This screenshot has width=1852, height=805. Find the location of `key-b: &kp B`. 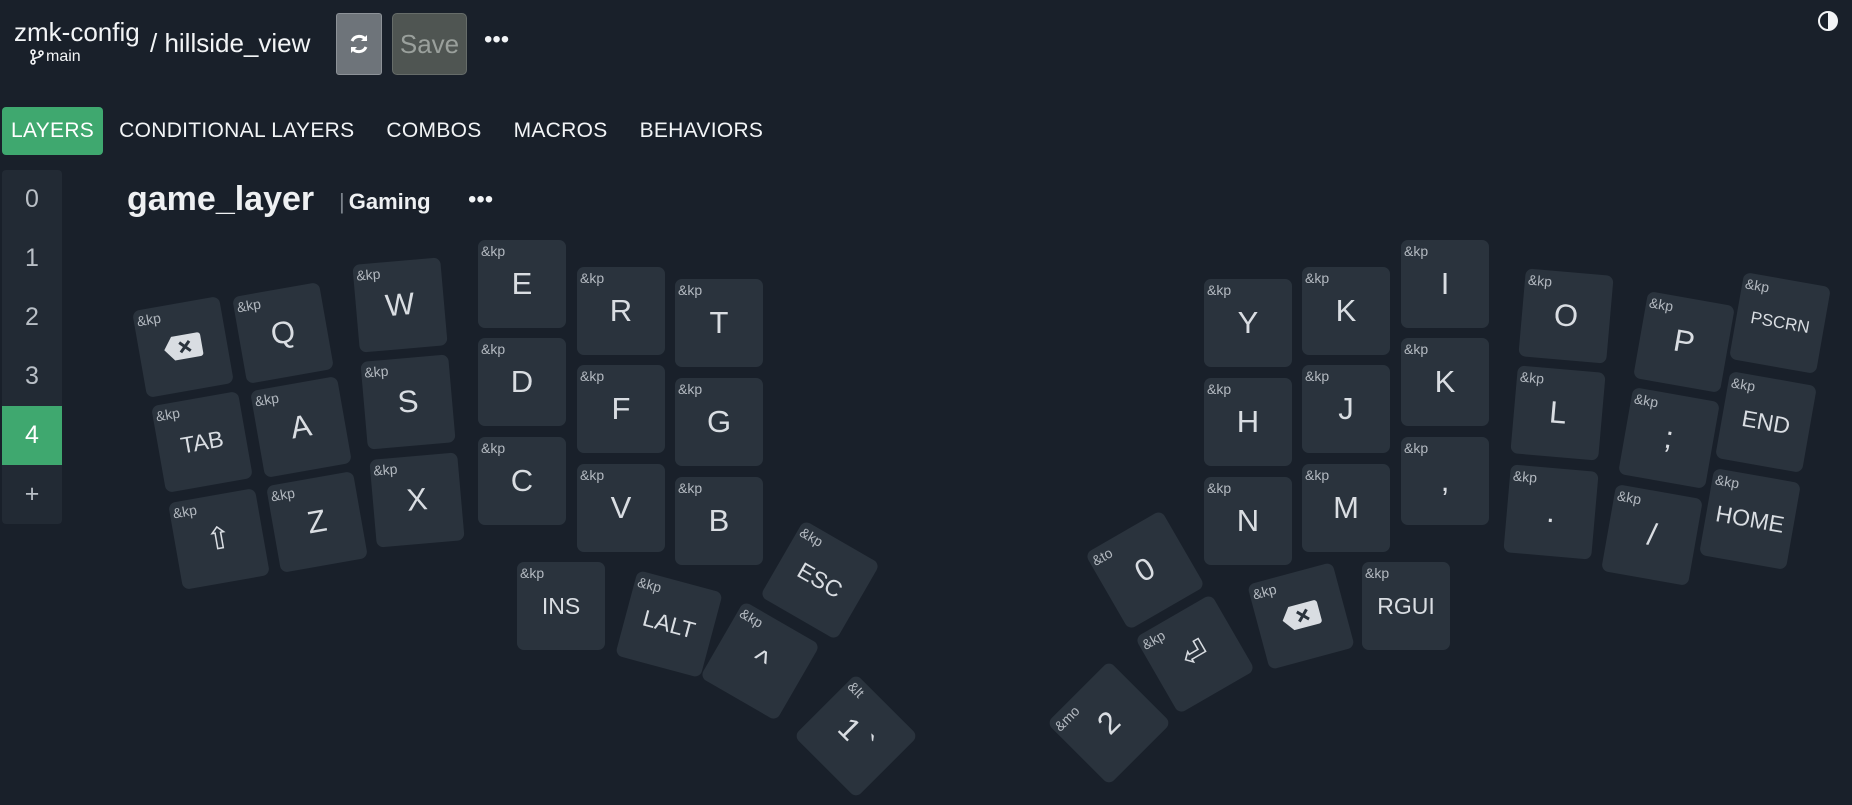

key-b: &kp B is located at coordinates (719, 521).